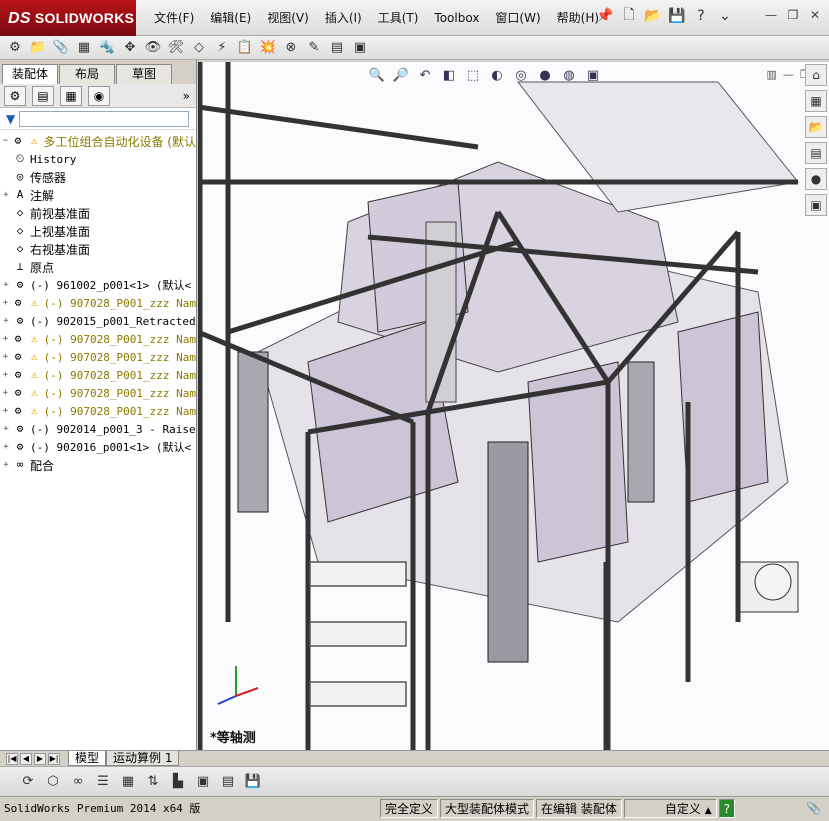 The height and width of the screenshot is (821, 829). I want to click on hide-show-icon: ◎, so click(521, 75).